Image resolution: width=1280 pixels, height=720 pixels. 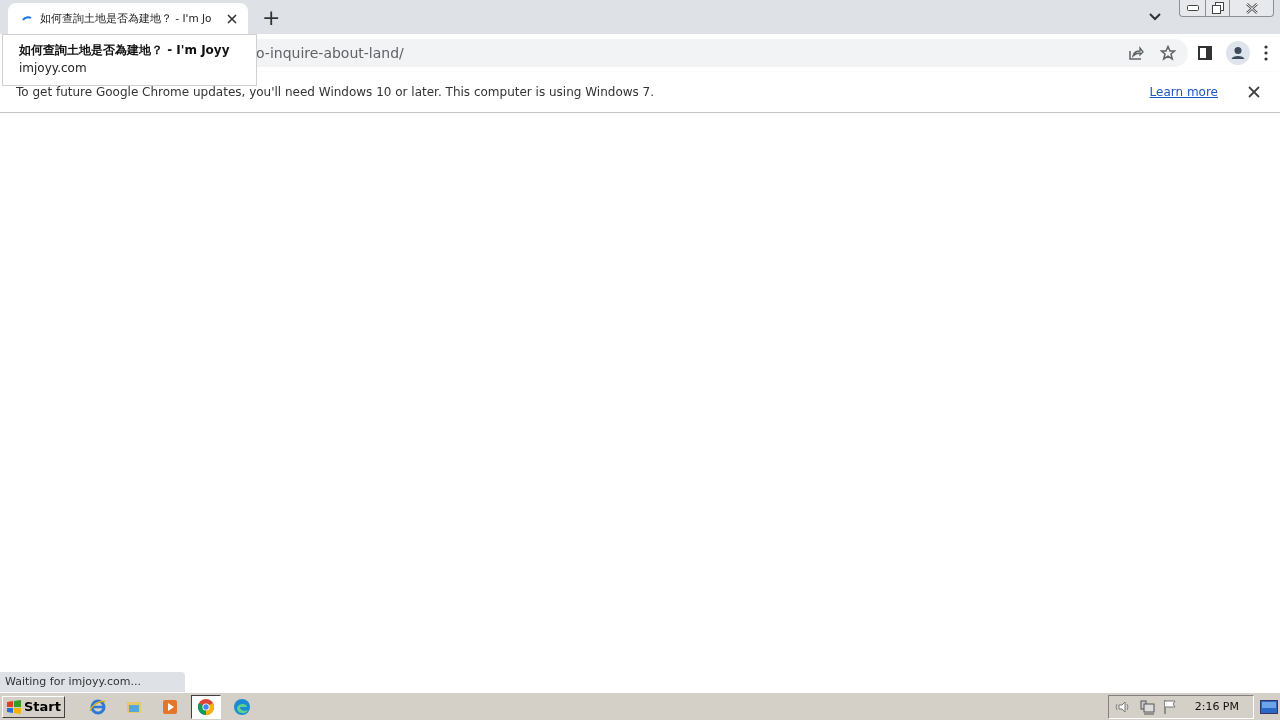 I want to click on taskbar-app-button, so click(x=206, y=706).